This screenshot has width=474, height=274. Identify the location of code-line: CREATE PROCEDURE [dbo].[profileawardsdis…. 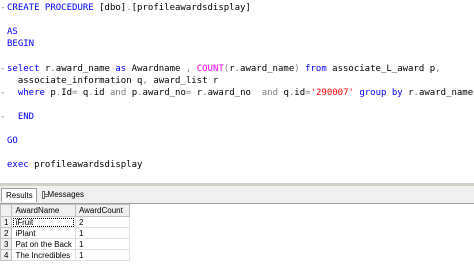
(129, 8).